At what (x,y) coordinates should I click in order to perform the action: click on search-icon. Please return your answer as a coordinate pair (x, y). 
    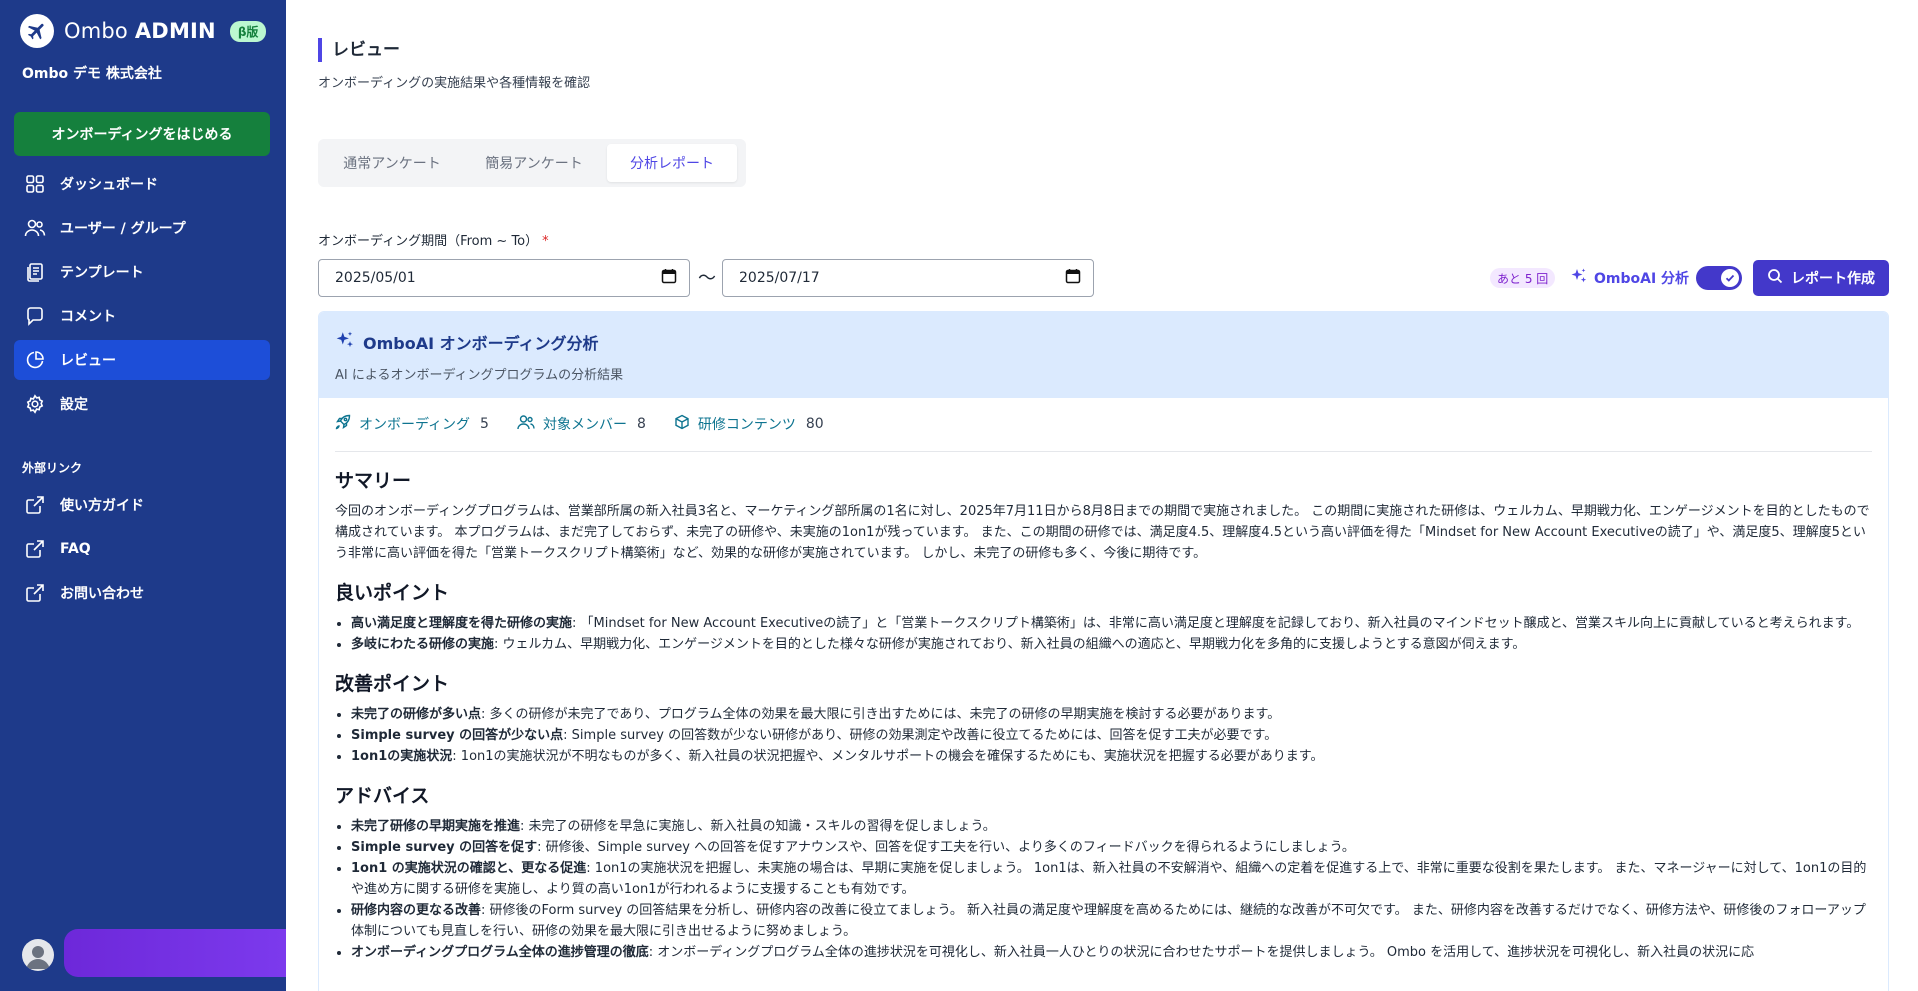
    Looking at the image, I should click on (1775, 278).